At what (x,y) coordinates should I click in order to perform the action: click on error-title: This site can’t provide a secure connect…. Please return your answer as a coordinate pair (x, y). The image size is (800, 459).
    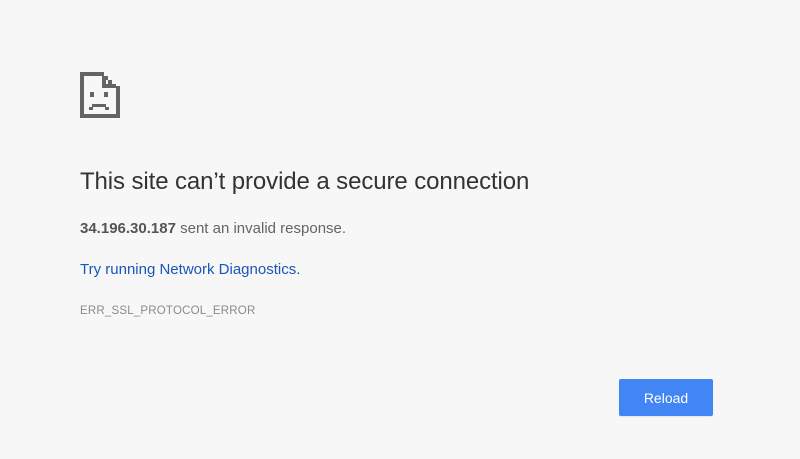
    Looking at the image, I should click on (305, 181).